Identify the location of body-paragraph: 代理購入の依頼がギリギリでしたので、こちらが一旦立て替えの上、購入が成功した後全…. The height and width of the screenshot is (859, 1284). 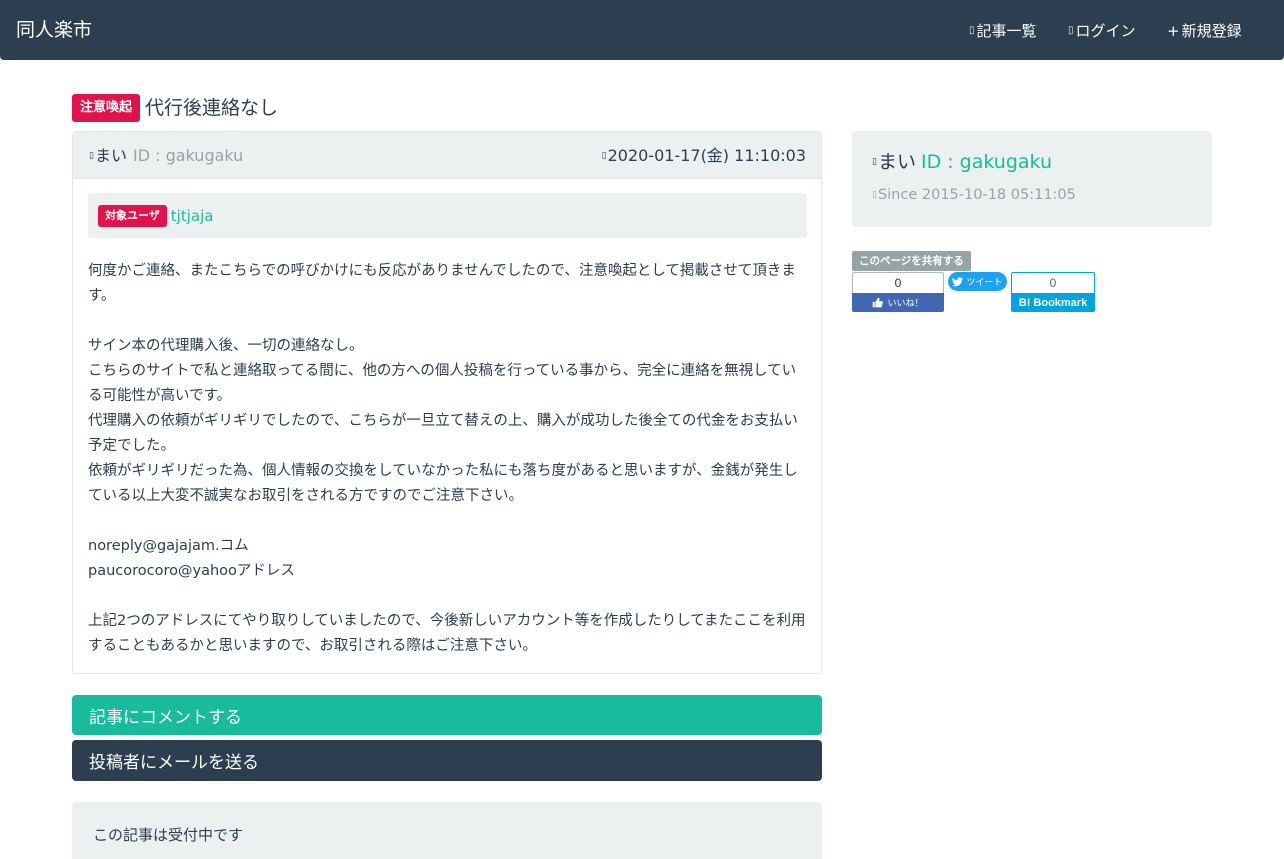
(443, 433).